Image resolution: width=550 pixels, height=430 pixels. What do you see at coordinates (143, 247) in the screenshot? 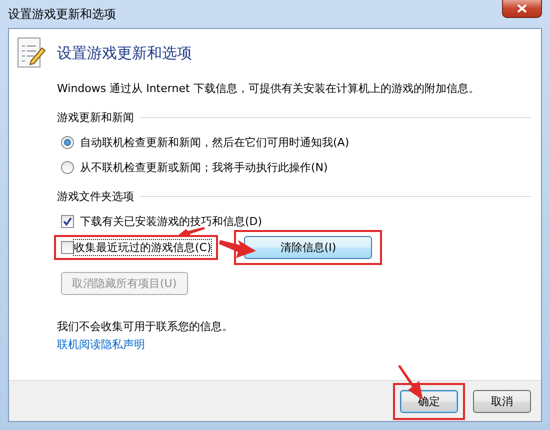
I see `option-label: 收集最近玩过的游戏信息(C)` at bounding box center [143, 247].